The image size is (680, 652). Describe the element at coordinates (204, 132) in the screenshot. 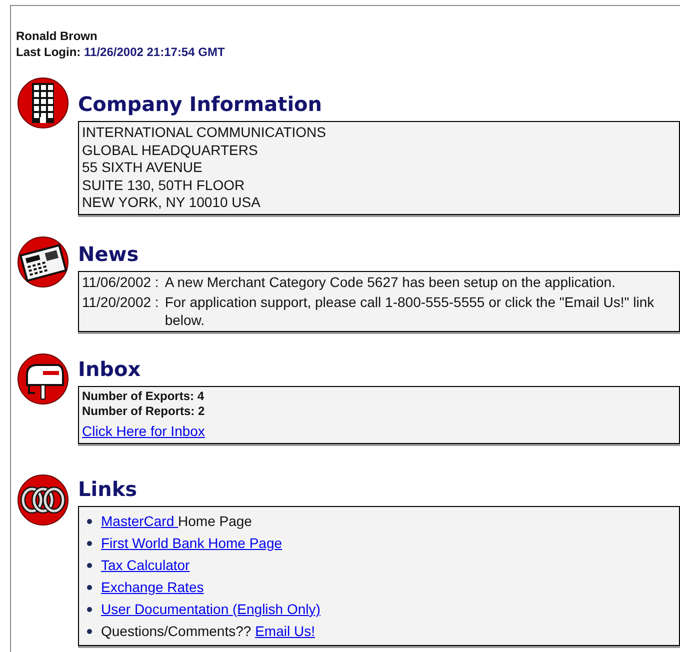

I see `address-line: INTERNATIONAL COMMUNICATIONS` at that location.